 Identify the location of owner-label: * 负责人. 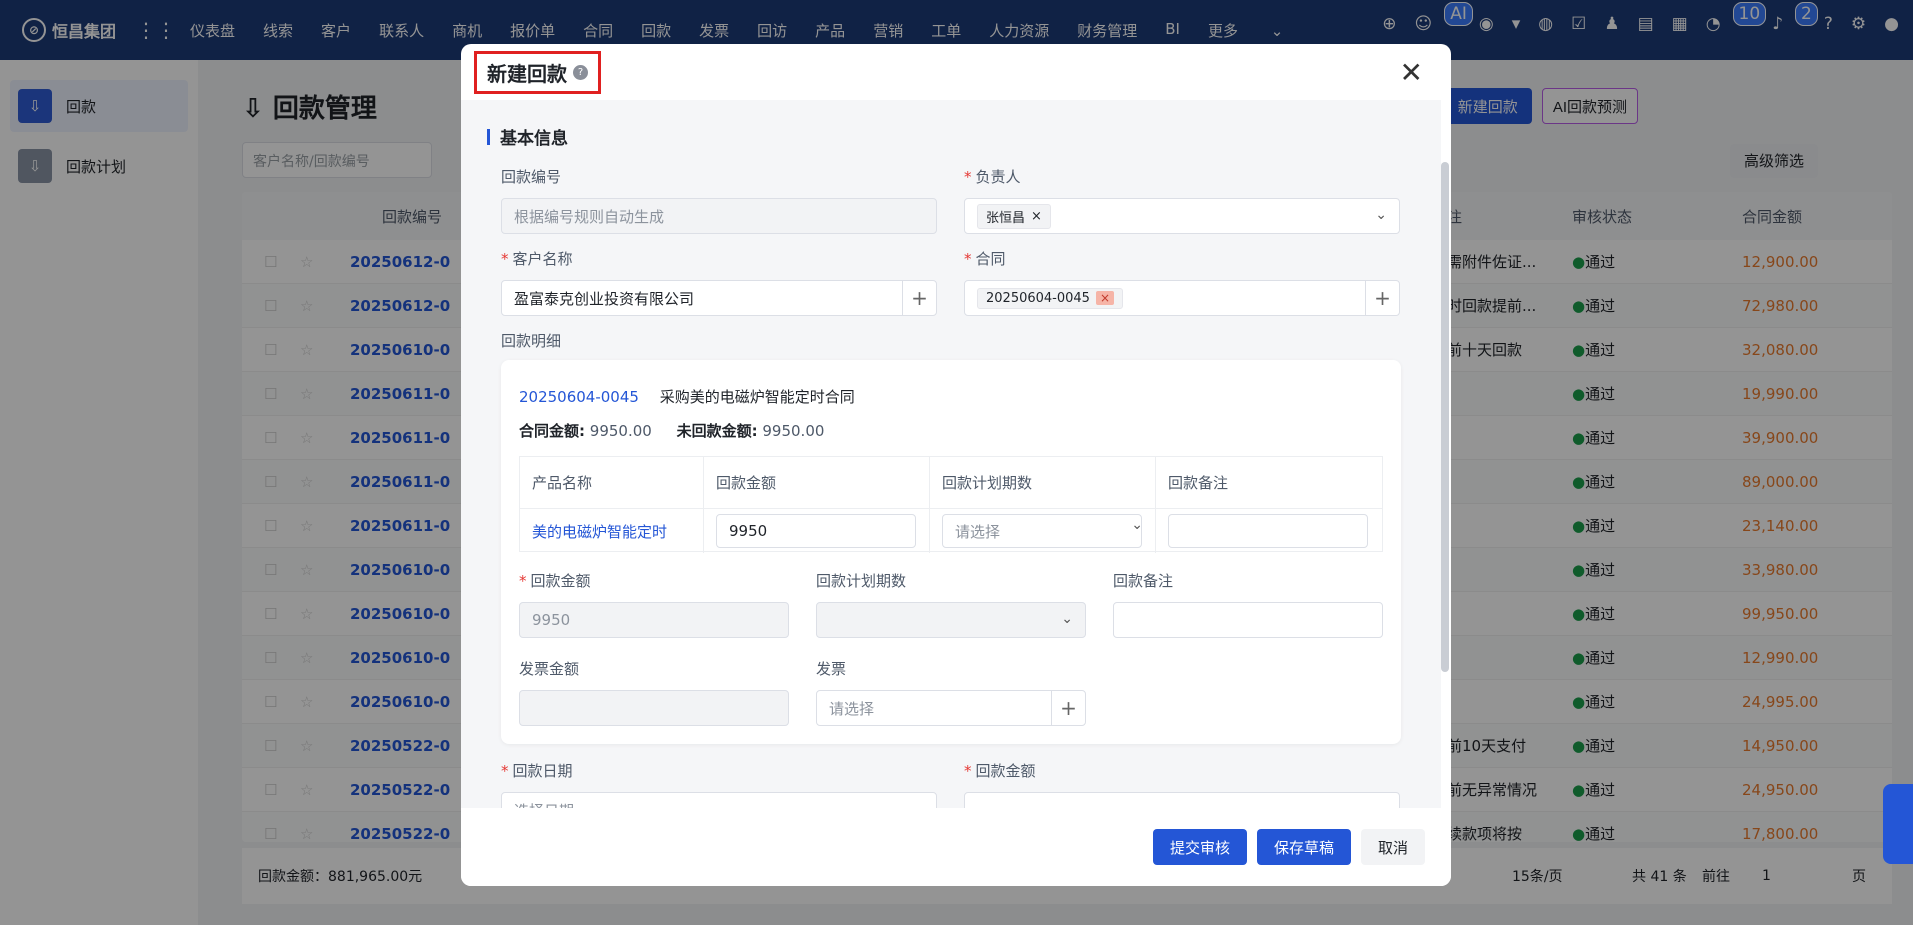
(992, 177).